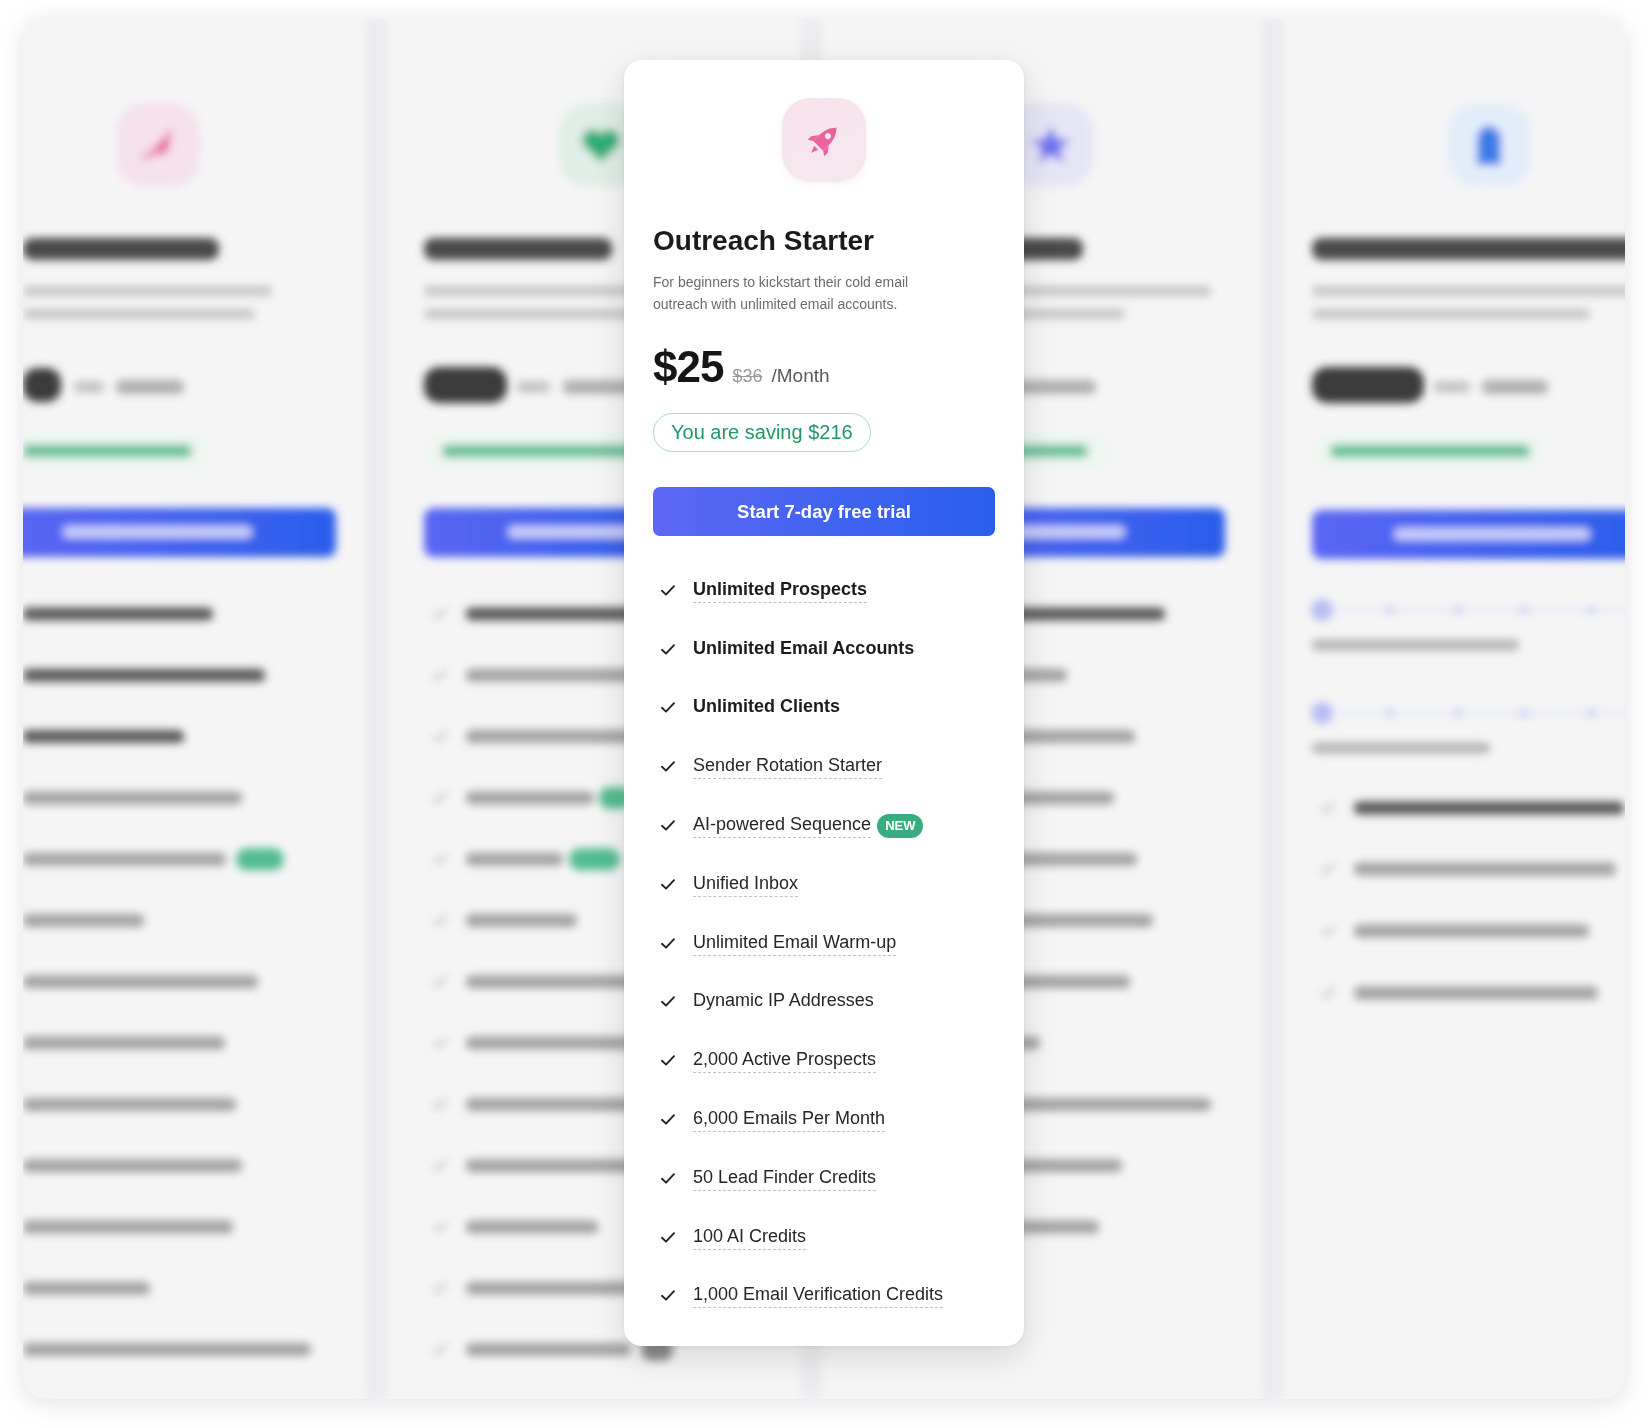 This screenshot has height=1428, width=1648. Describe the element at coordinates (746, 884) in the screenshot. I see `feature-label: Unified Inbox` at that location.